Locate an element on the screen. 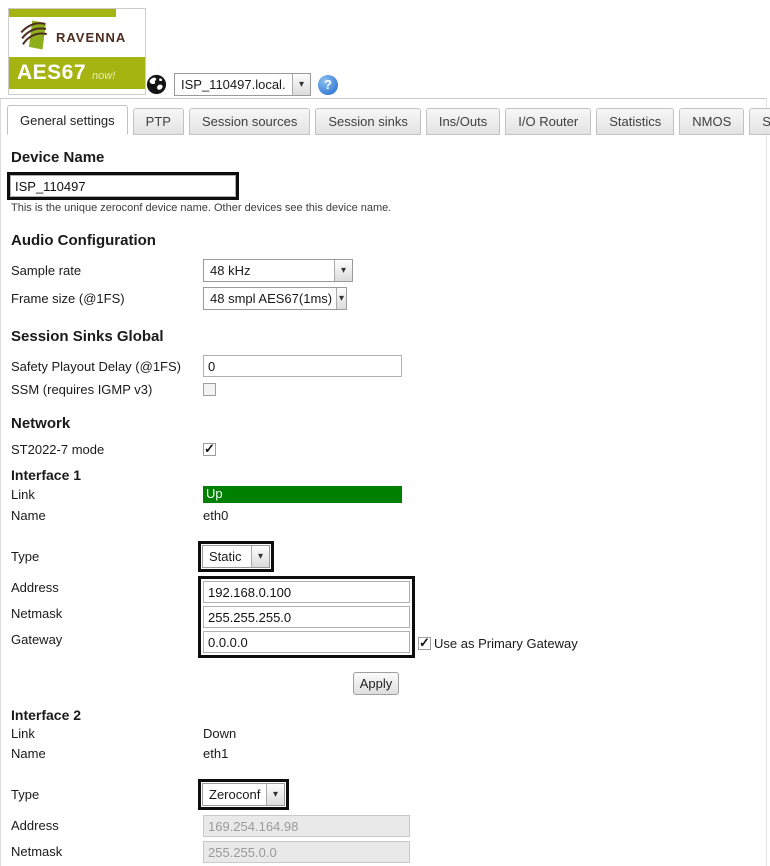 Image resolution: width=770 pixels, height=866 pixels. interface1-name-label: Name is located at coordinates (28, 515).